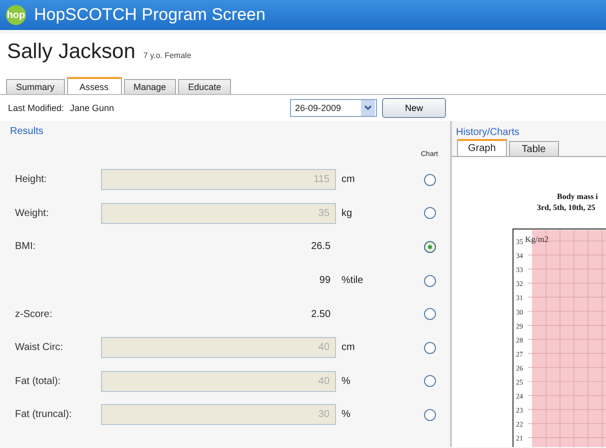 The height and width of the screenshot is (448, 606). I want to click on tab: Table, so click(533, 148).